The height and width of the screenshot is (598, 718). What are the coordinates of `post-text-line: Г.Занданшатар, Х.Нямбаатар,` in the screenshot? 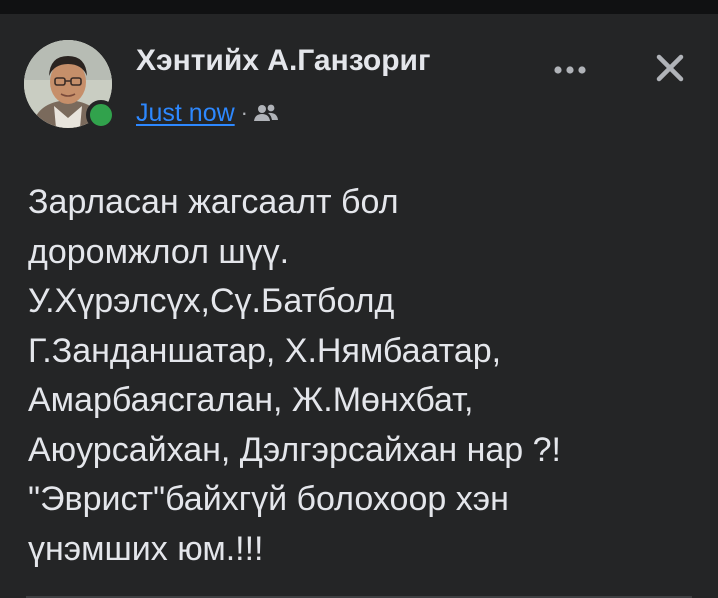 It's located at (265, 350).